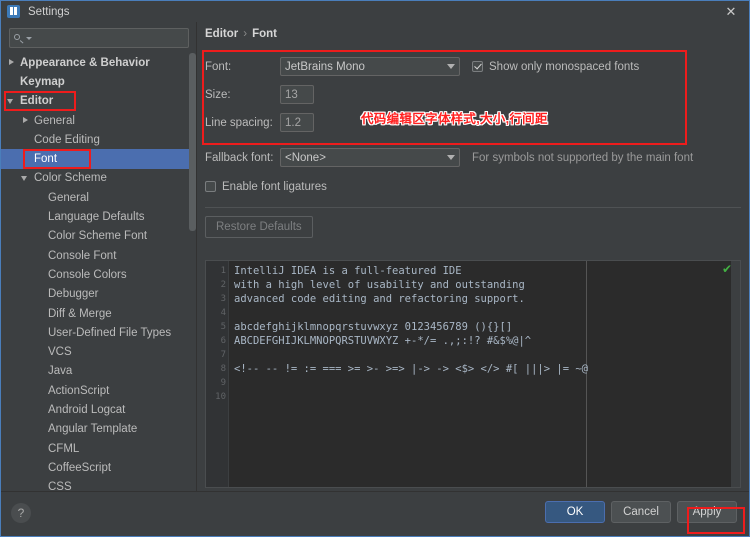  What do you see at coordinates (99, 216) in the screenshot?
I see `sidebar-item-language-defaults: Language Defaults` at bounding box center [99, 216].